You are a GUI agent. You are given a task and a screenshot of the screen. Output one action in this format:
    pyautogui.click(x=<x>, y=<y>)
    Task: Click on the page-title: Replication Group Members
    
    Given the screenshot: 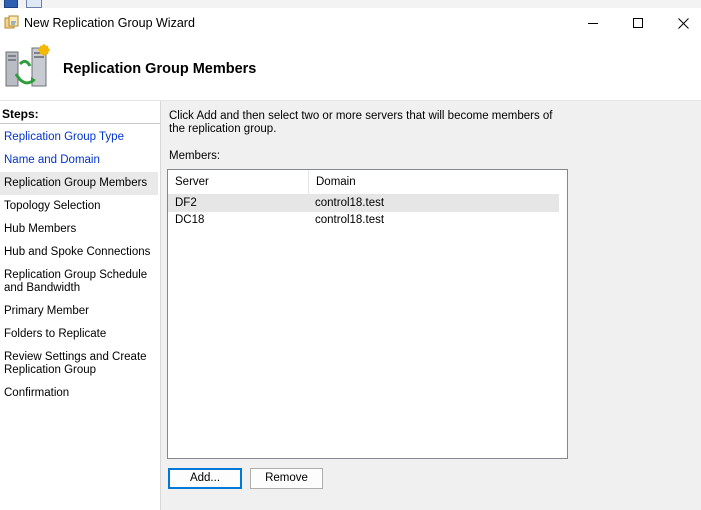 What is the action you would take?
    pyautogui.click(x=160, y=69)
    